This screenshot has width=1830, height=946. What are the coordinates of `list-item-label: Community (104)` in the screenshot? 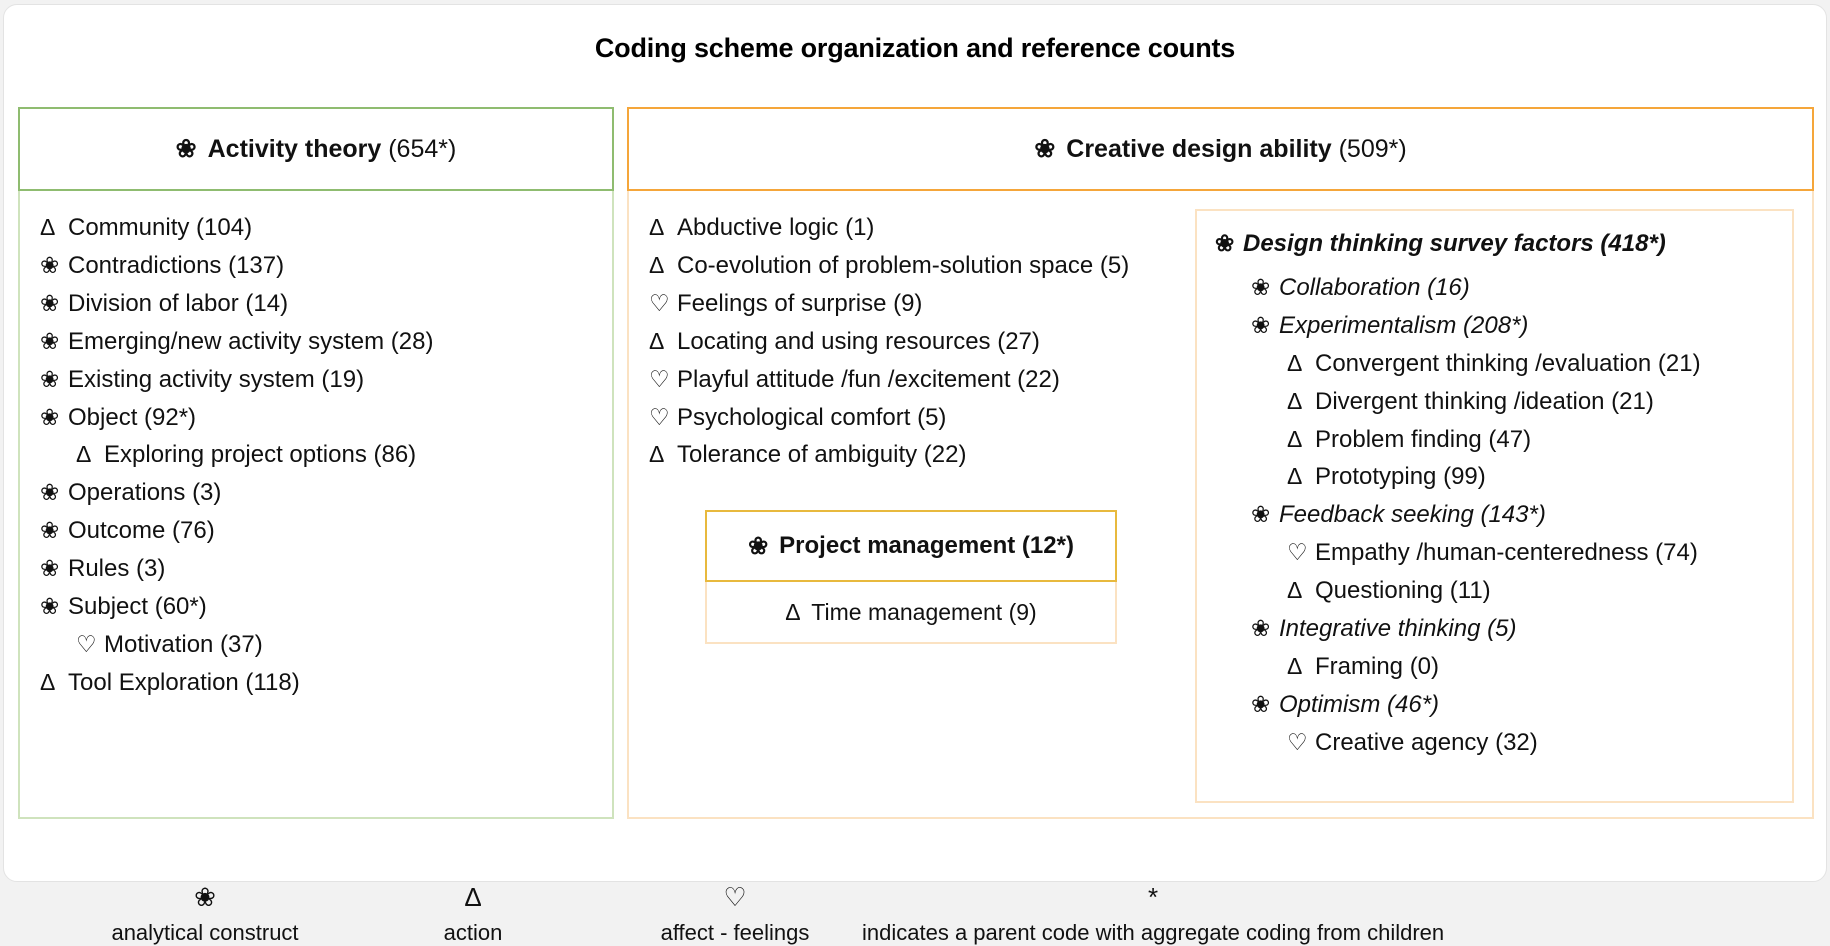 It's located at (160, 227).